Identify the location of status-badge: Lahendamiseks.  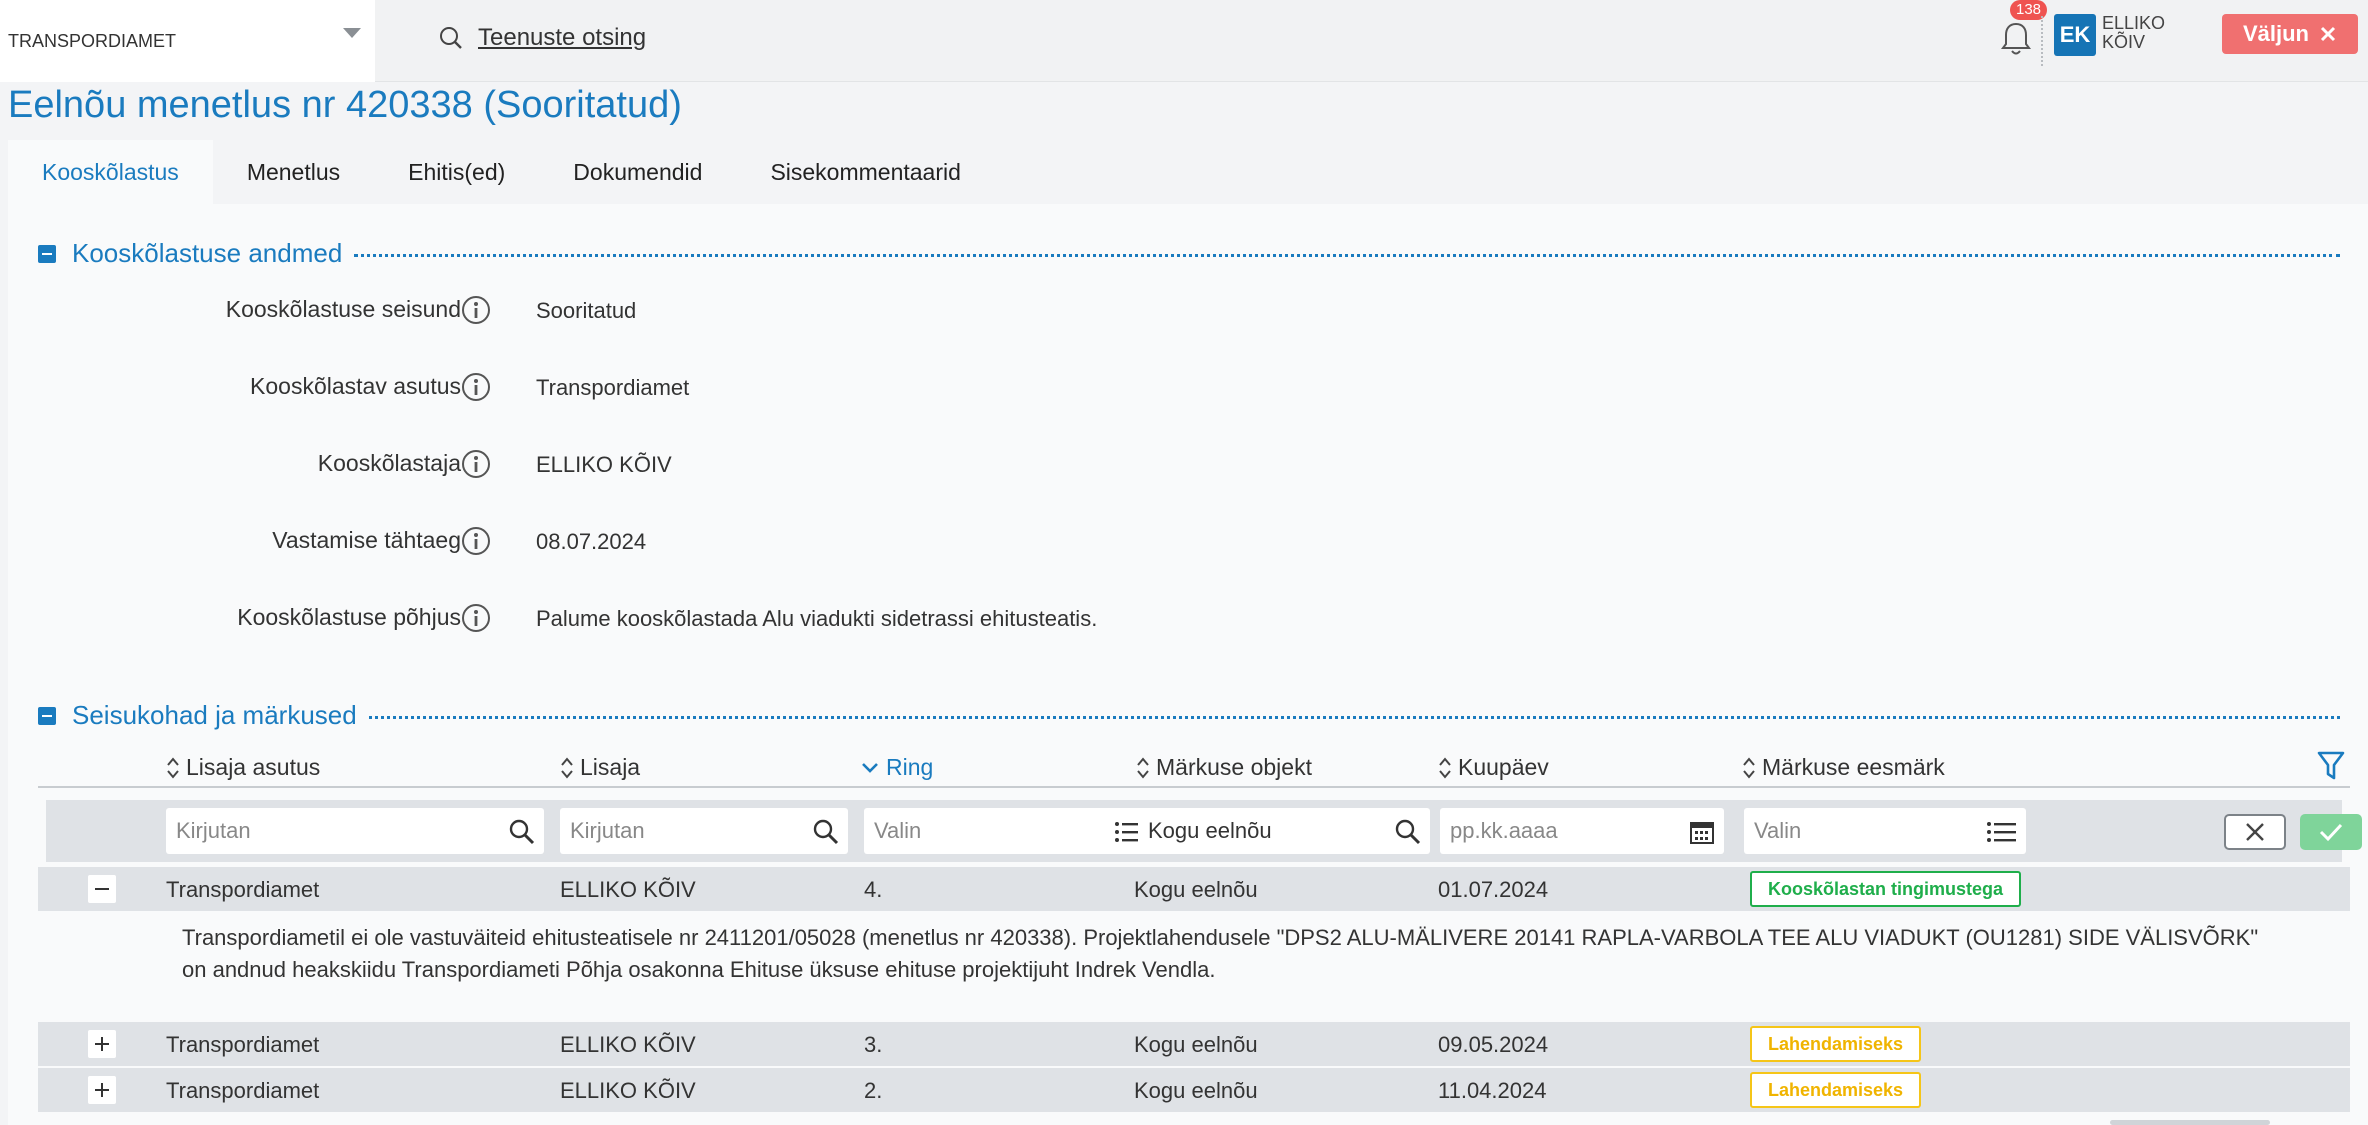
(1836, 1044).